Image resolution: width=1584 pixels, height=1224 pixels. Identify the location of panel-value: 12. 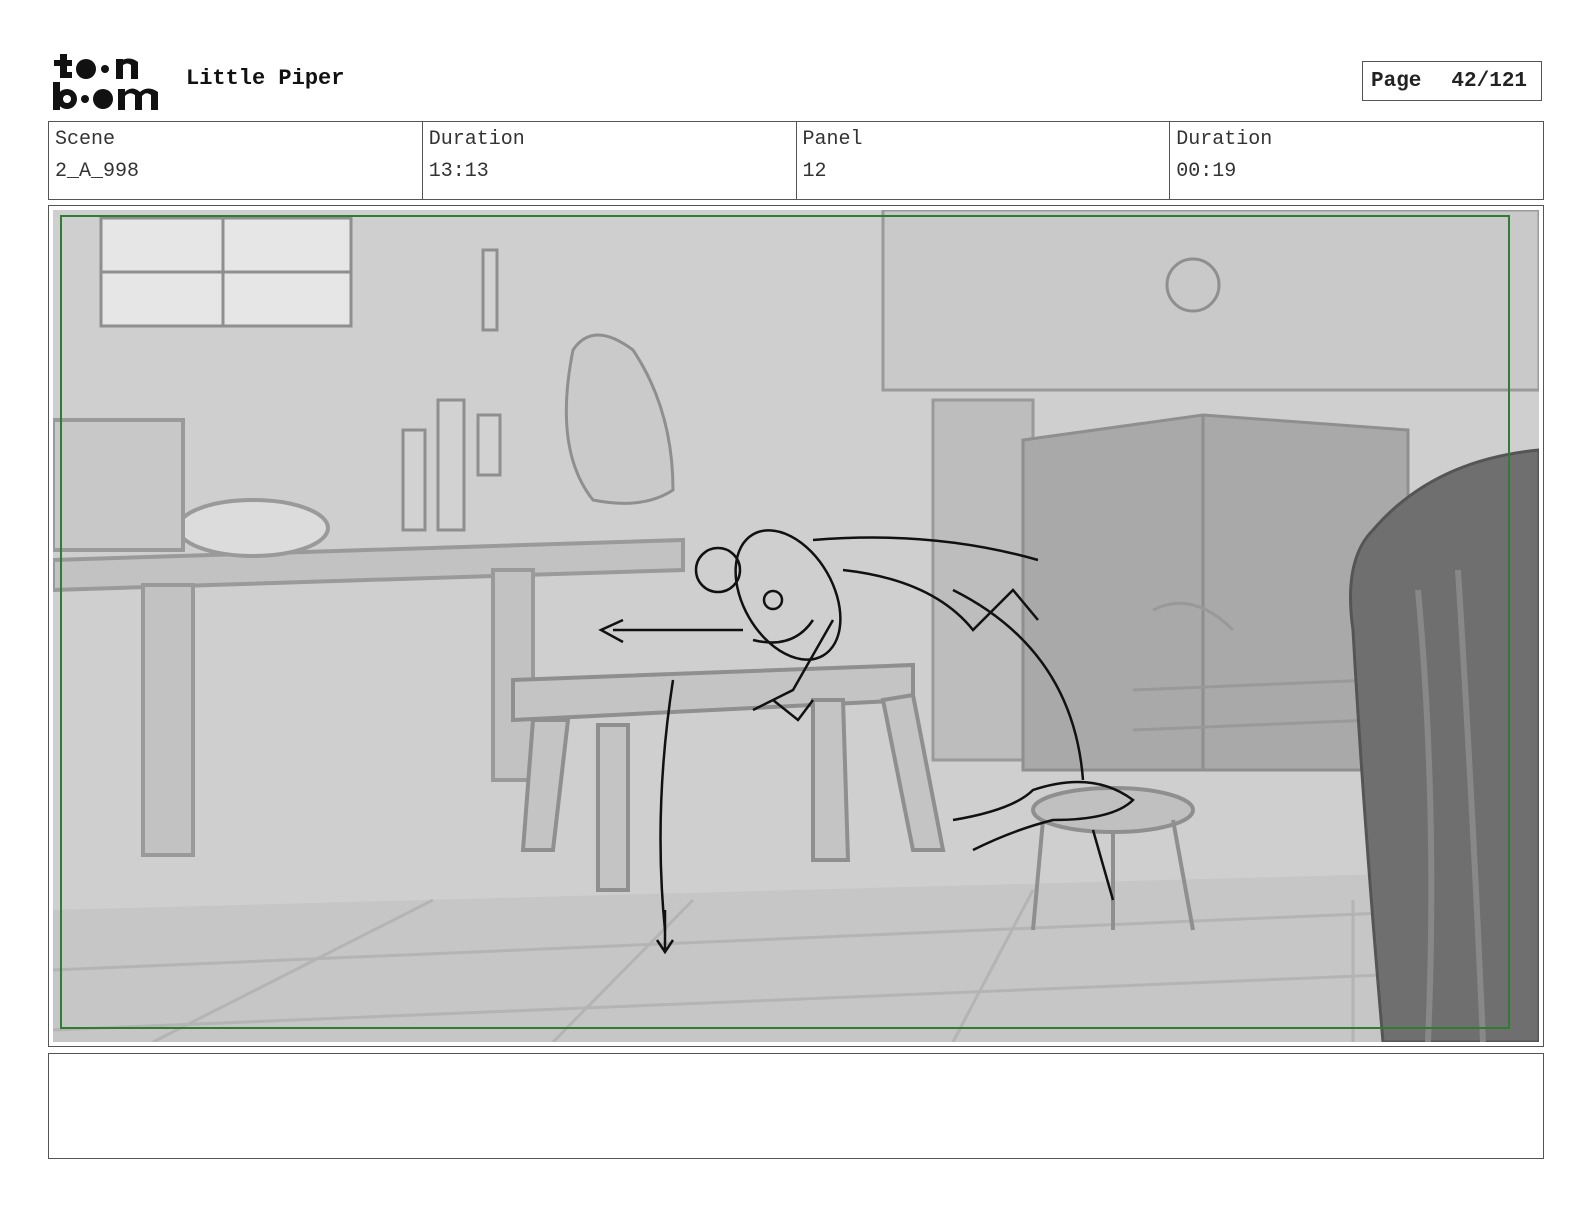
(814, 171).